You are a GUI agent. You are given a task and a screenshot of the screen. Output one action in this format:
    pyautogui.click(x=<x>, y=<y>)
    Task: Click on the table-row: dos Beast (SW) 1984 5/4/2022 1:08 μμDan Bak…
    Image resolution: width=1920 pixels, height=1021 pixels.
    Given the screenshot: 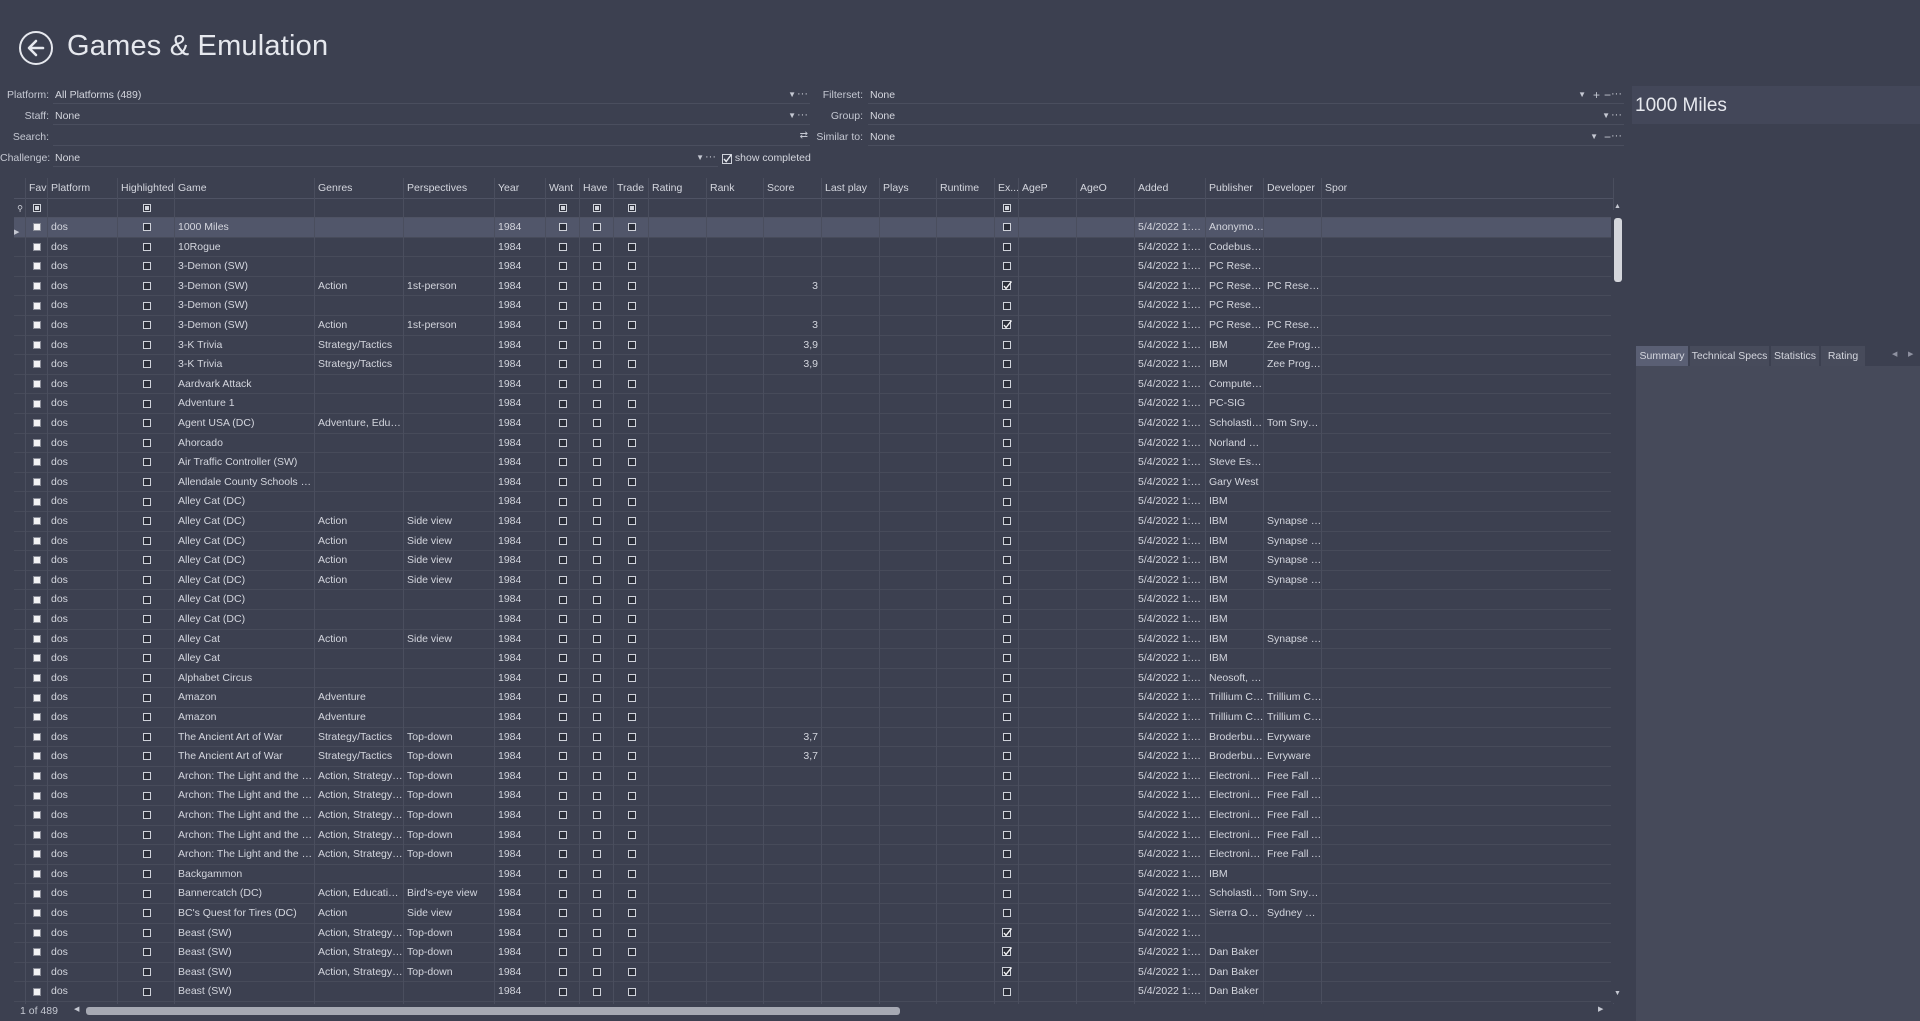 What is the action you would take?
    pyautogui.click(x=814, y=992)
    